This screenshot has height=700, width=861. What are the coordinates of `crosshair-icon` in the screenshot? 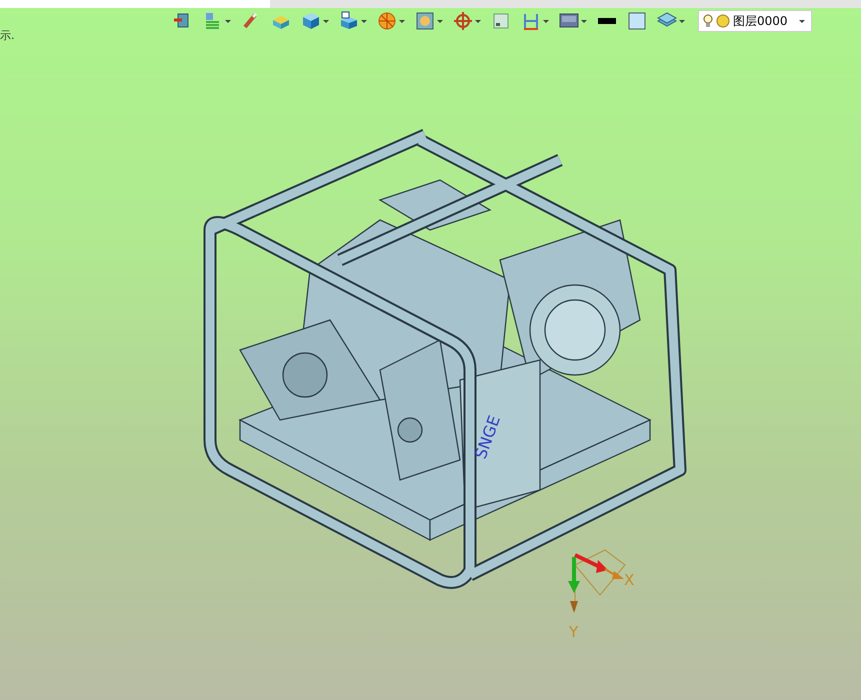 It's located at (463, 21).